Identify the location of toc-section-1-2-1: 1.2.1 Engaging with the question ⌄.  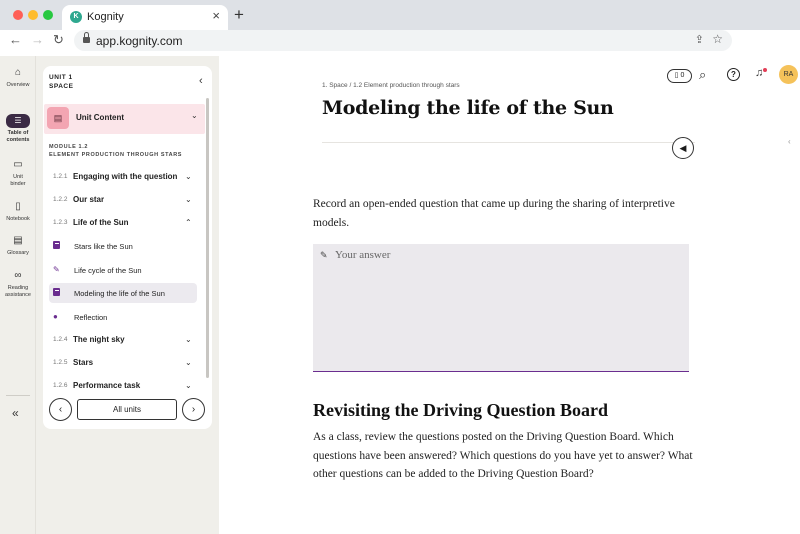
(124, 177).